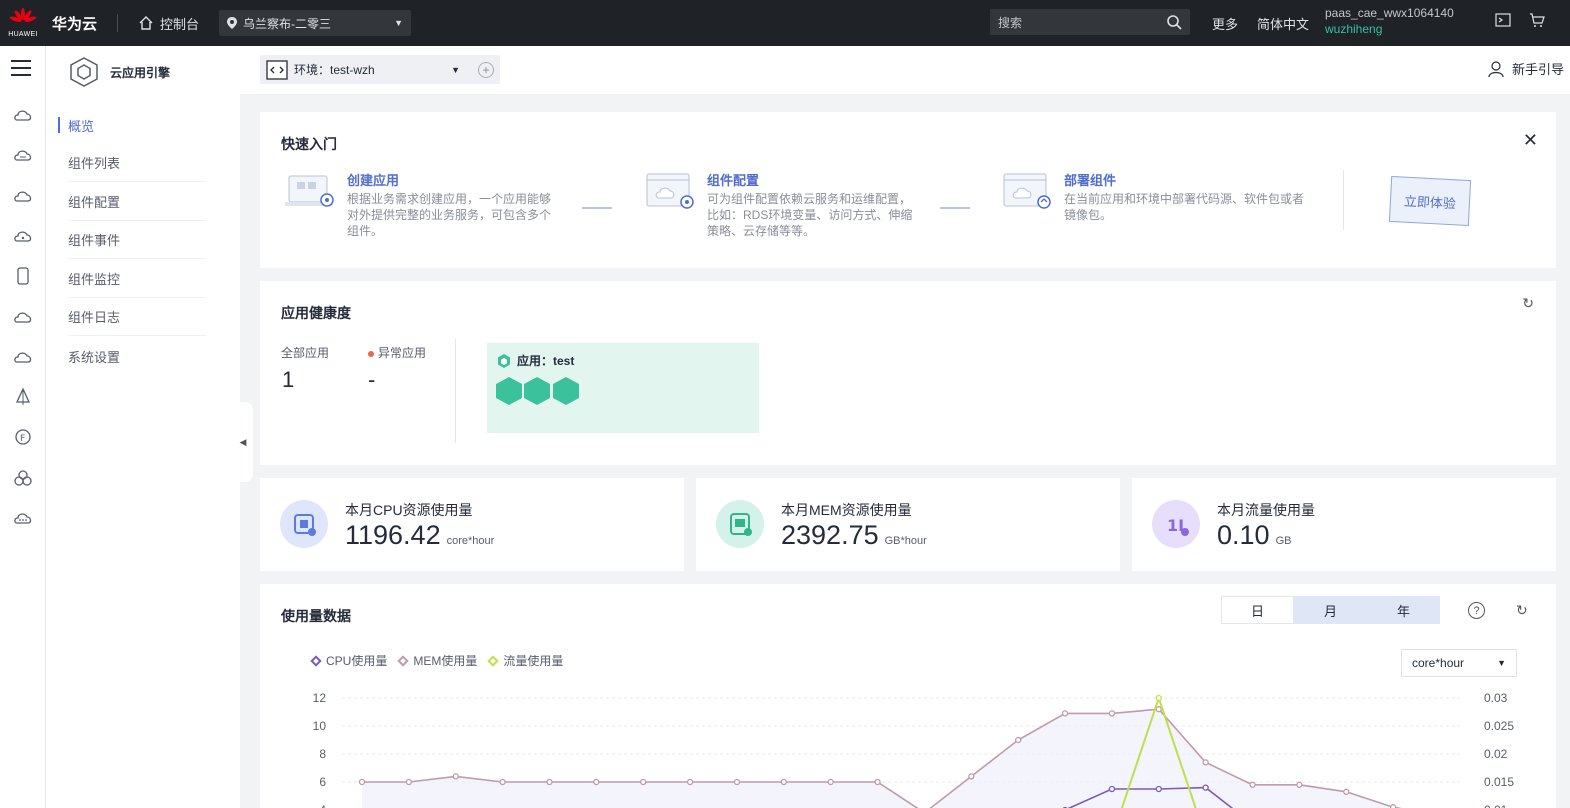  What do you see at coordinates (137, 356) in the screenshot?
I see `nav-item-system-settings: 系统设置` at bounding box center [137, 356].